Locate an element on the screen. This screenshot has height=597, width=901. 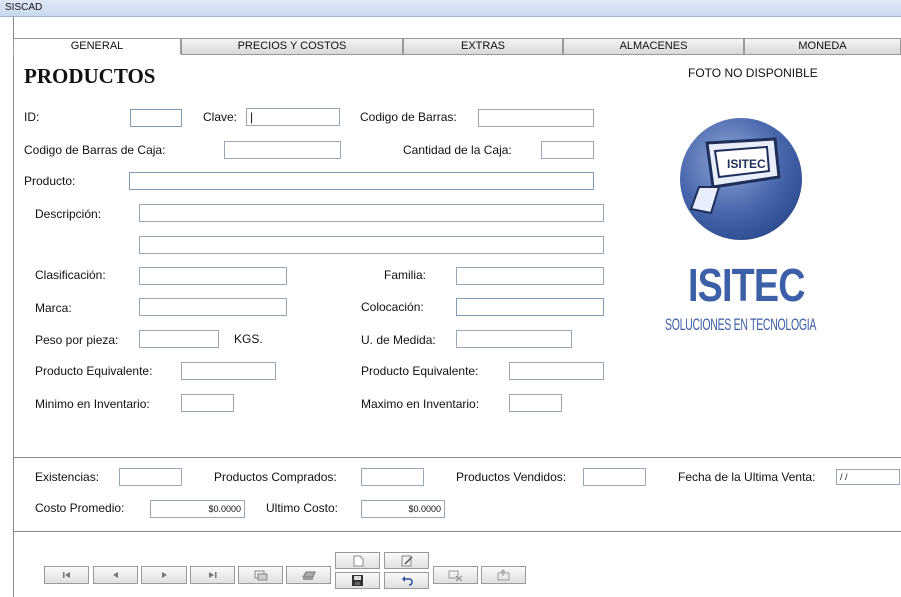
undo-icon is located at coordinates (407, 581).